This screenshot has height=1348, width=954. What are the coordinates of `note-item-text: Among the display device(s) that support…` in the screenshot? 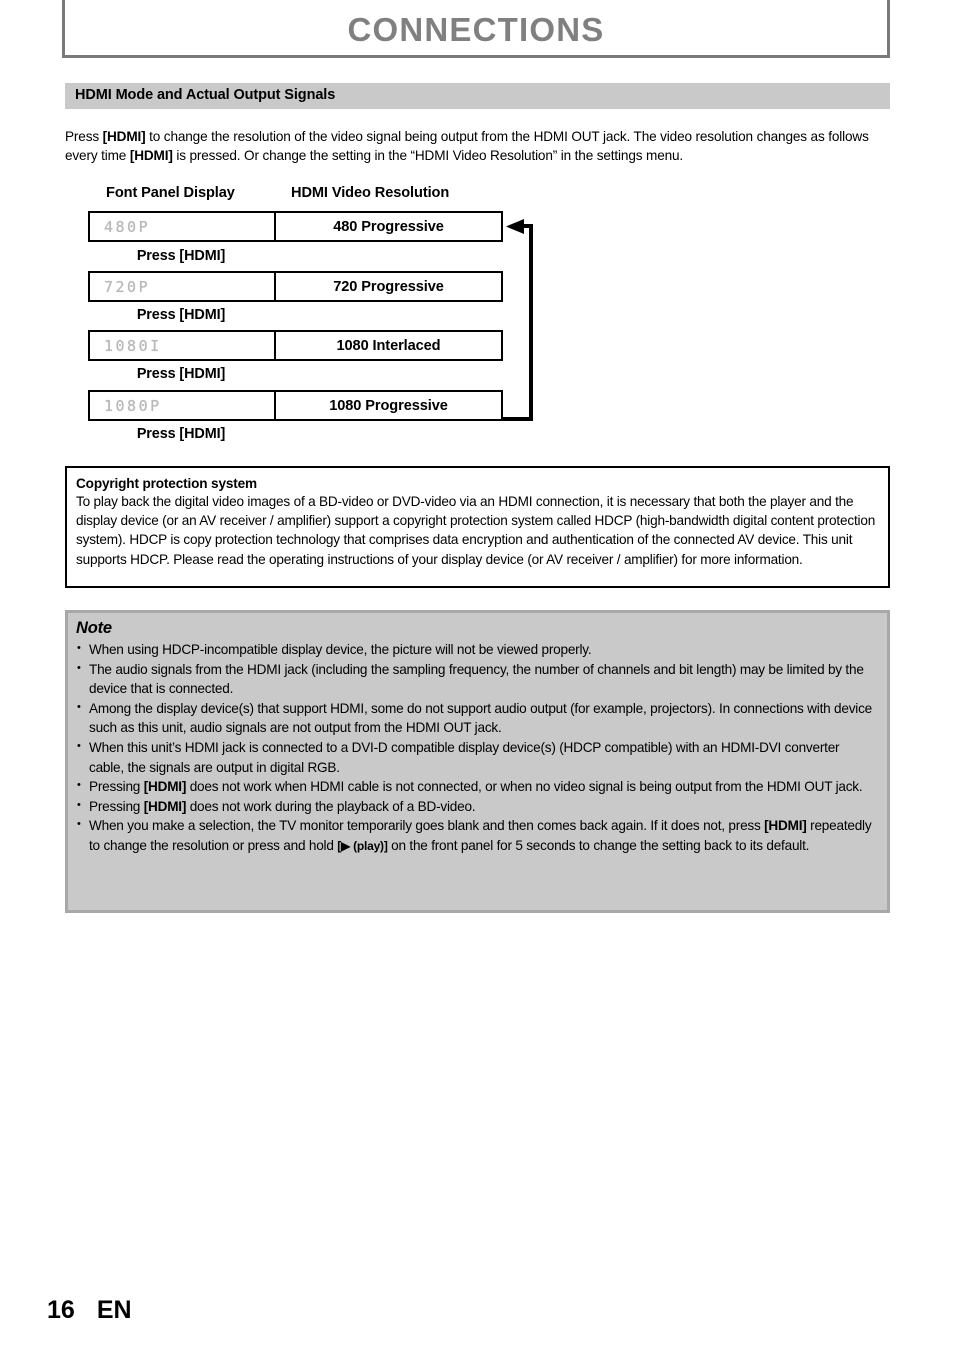 It's located at (481, 718).